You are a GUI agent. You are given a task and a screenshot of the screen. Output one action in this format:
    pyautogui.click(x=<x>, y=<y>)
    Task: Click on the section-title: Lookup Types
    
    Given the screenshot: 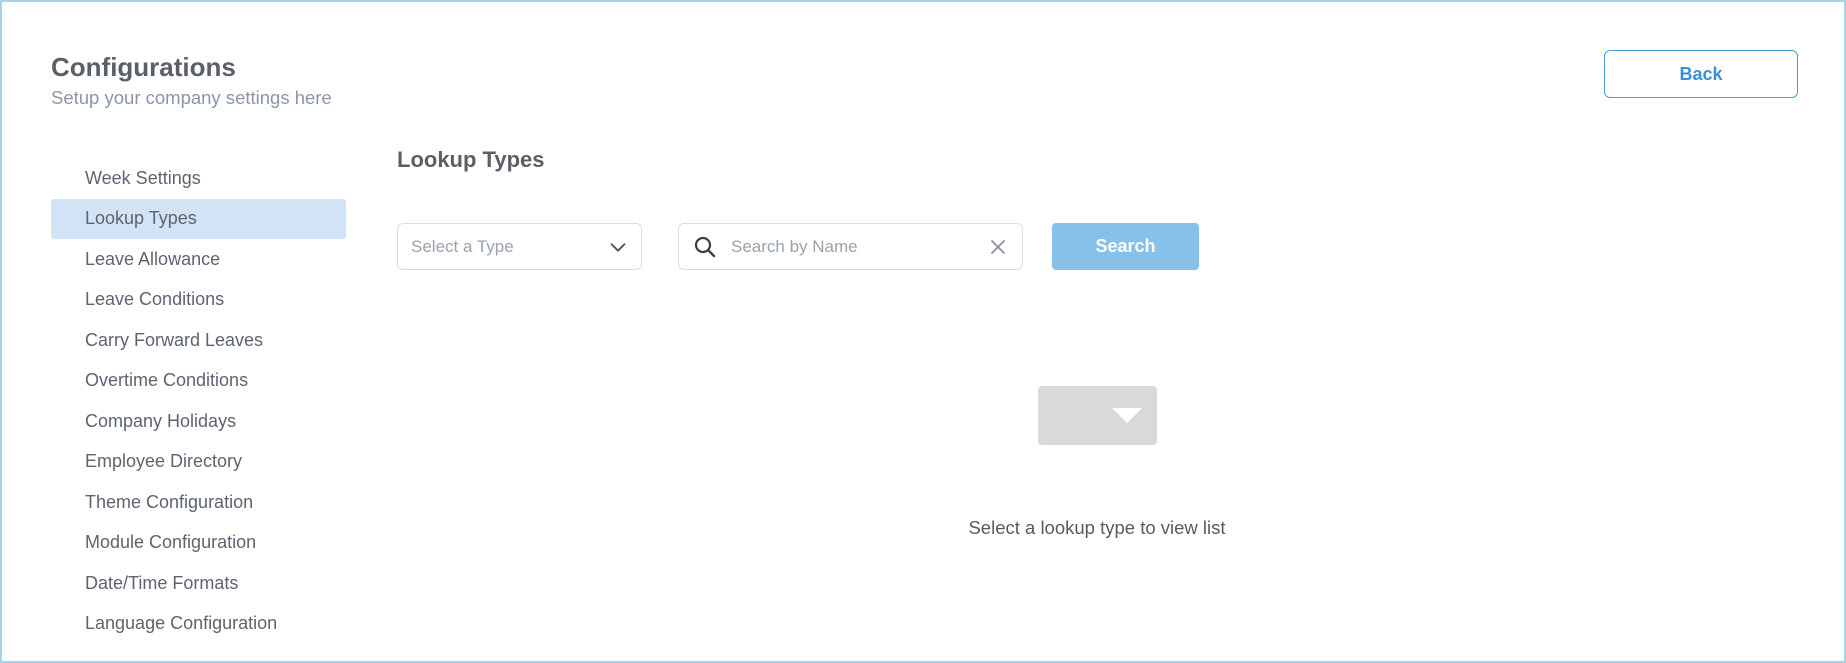 What is the action you would take?
    pyautogui.click(x=471, y=159)
    